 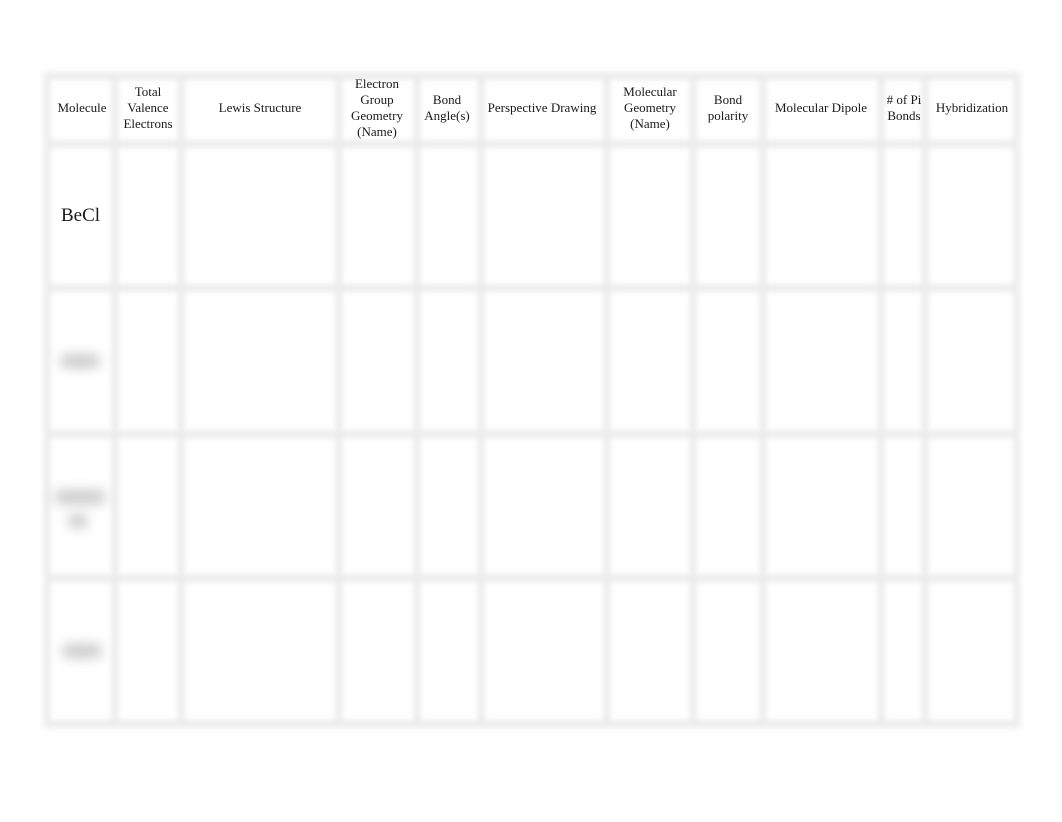 I want to click on header-hybridization: Hybridization, so click(x=972, y=107).